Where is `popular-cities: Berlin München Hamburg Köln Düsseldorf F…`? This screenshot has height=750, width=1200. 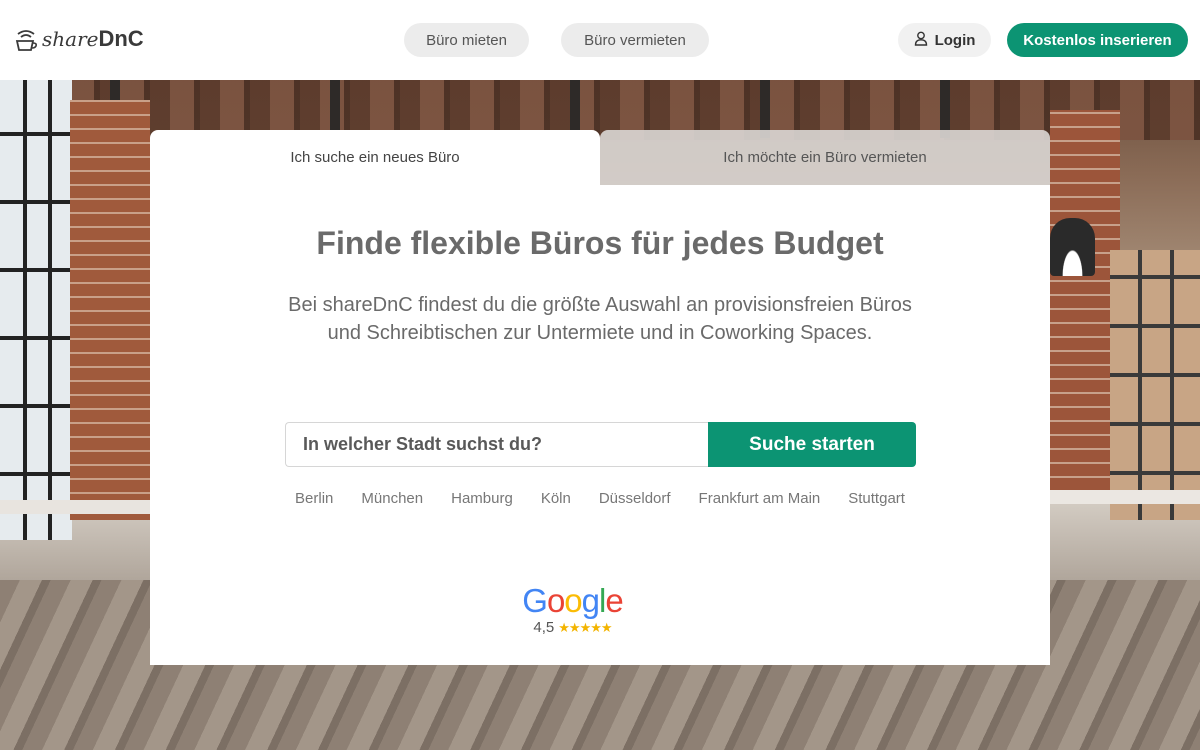
popular-cities: Berlin München Hamburg Köln Düsseldorf F… is located at coordinates (600, 498).